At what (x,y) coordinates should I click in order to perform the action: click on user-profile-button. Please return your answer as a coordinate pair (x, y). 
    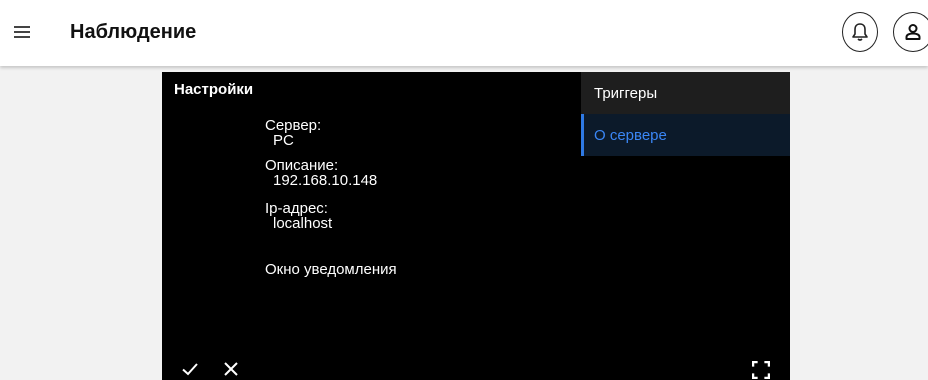
    Looking at the image, I should click on (910, 32).